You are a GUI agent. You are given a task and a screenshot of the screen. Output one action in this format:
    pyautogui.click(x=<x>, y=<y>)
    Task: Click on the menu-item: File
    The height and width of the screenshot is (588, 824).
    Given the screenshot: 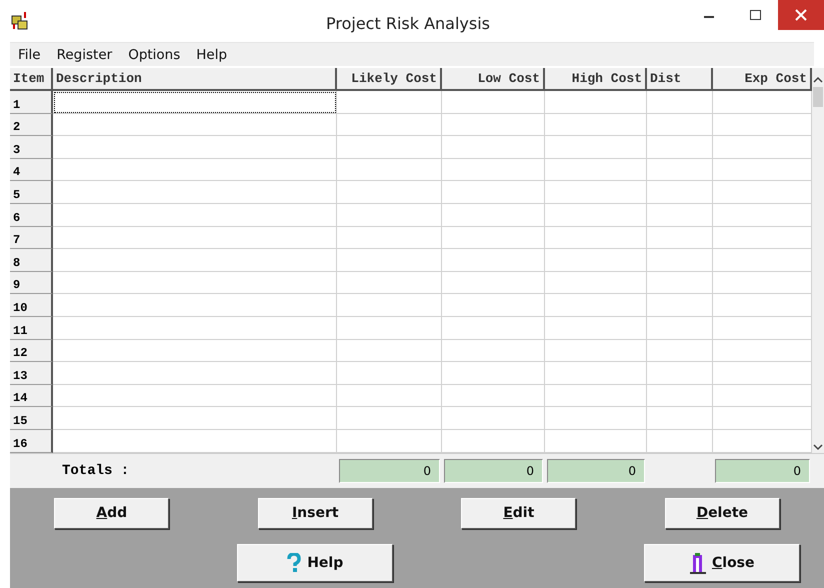 What is the action you would take?
    pyautogui.click(x=29, y=54)
    